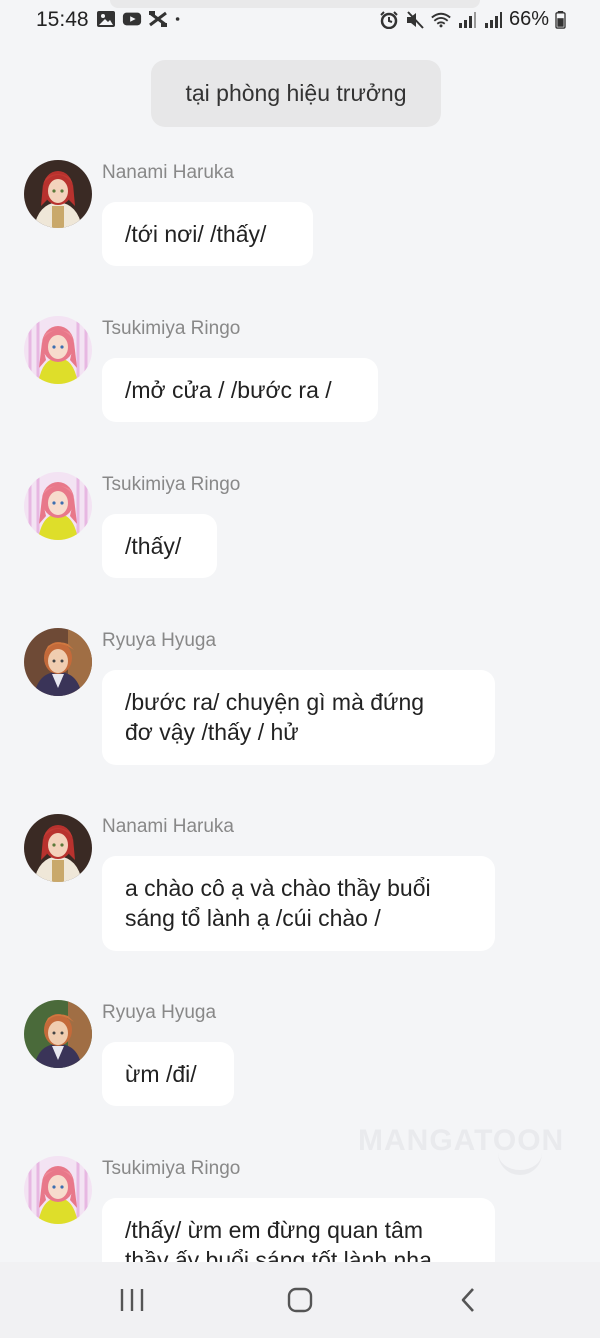 This screenshot has width=600, height=1338. Describe the element at coordinates (62, 19) in the screenshot. I see `status-time: 15:48` at that location.